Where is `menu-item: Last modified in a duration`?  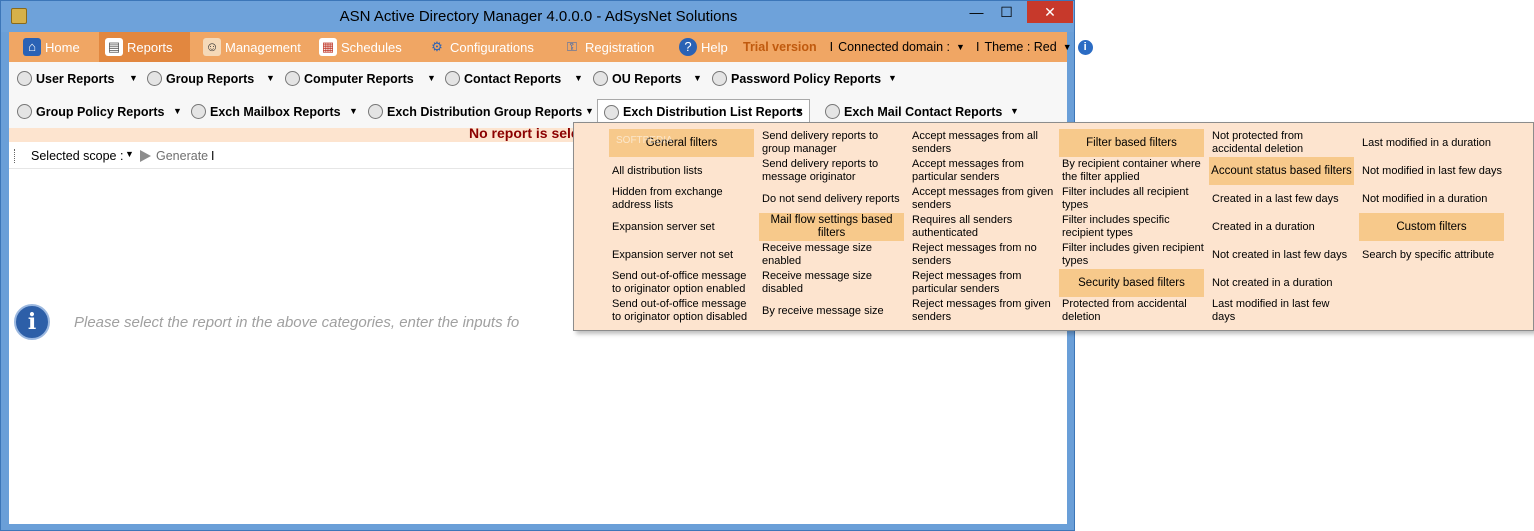 menu-item: Last modified in a duration is located at coordinates (1431, 143).